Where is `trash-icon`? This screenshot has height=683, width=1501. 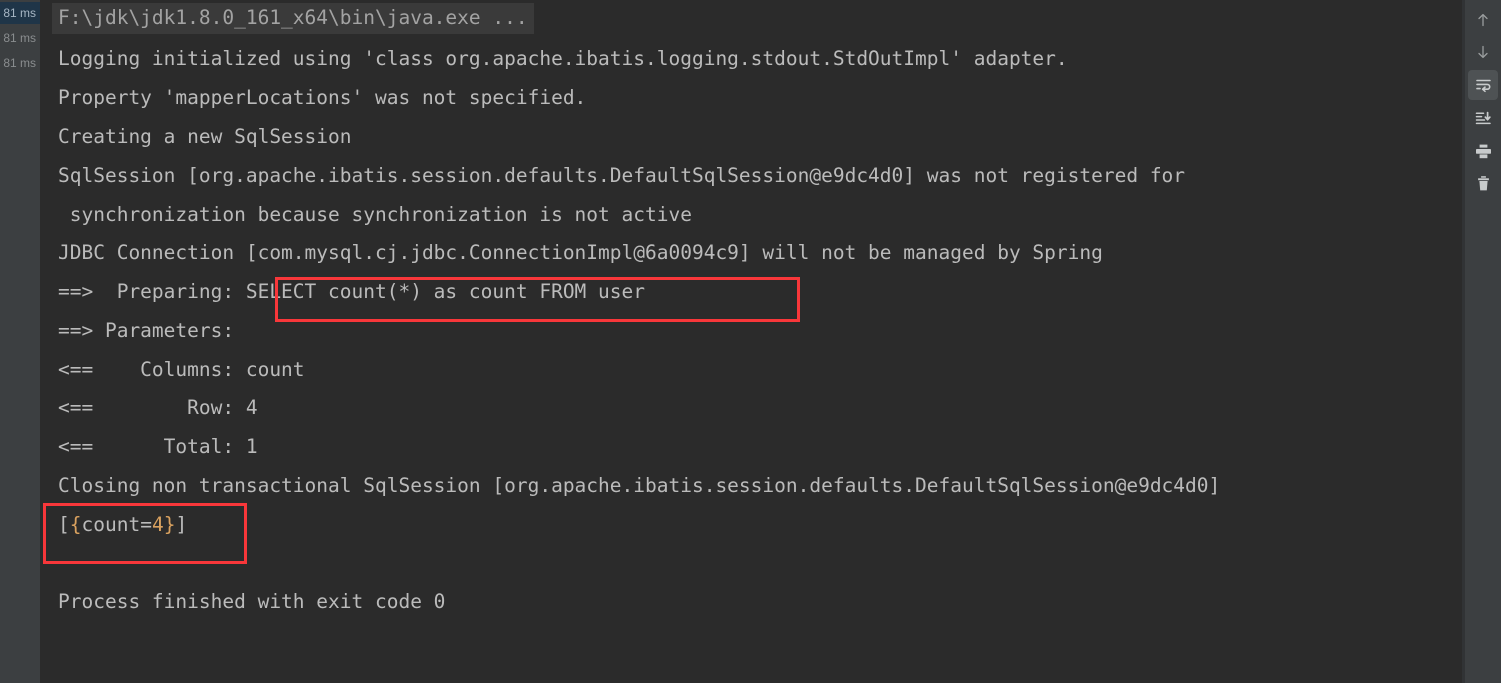 trash-icon is located at coordinates (1483, 183).